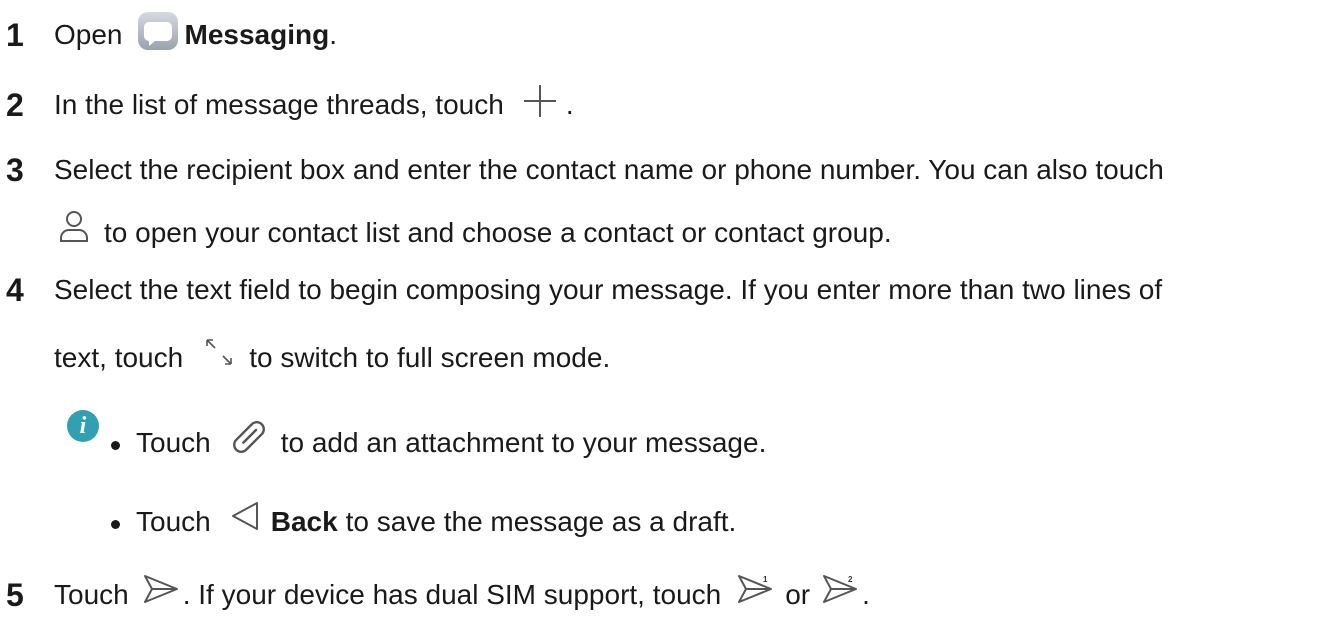  Describe the element at coordinates (304, 521) in the screenshot. I see `back-label: Back` at that location.